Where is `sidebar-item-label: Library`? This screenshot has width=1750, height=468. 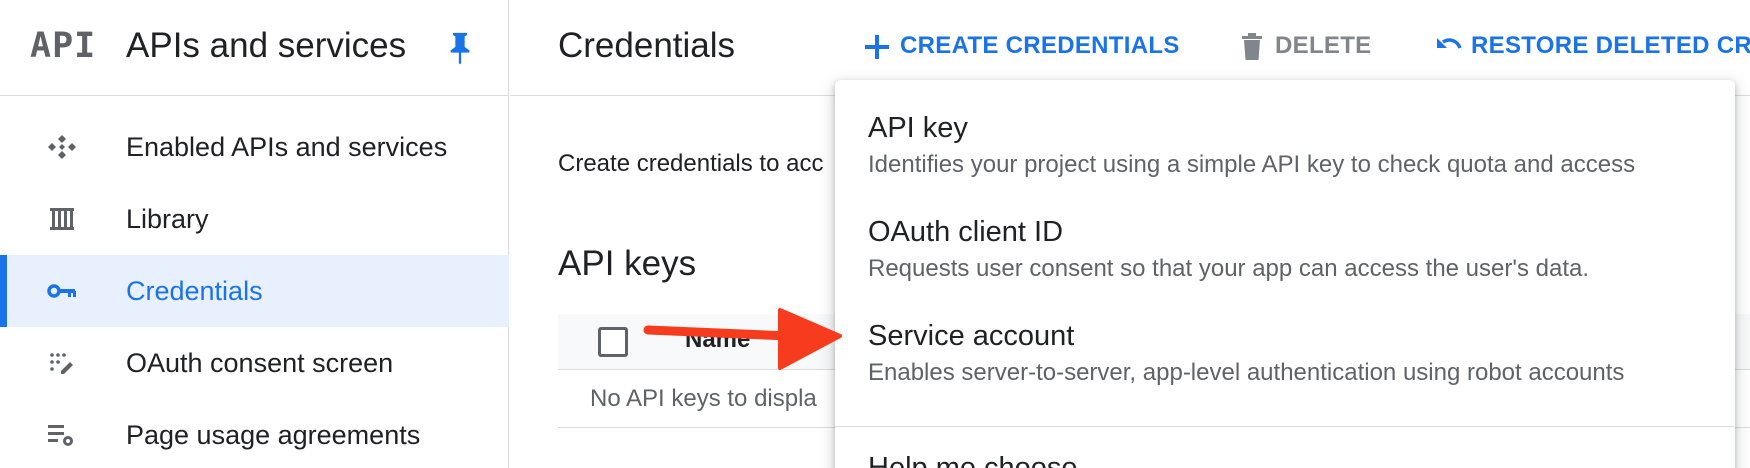
sidebar-item-label: Library is located at coordinates (167, 219).